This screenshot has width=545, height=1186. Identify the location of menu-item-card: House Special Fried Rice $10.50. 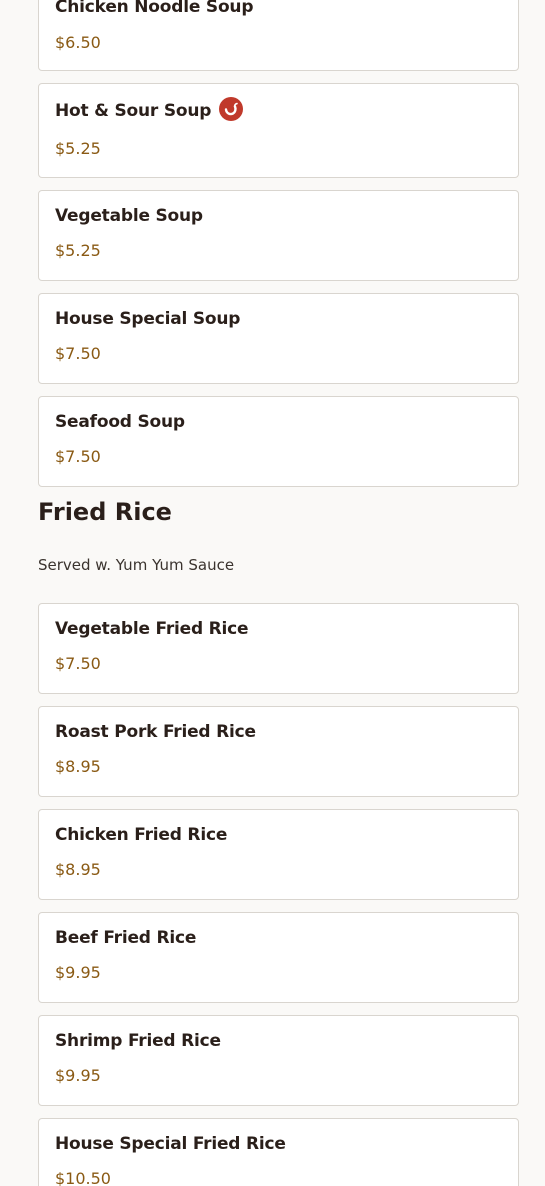
(278, 1152).